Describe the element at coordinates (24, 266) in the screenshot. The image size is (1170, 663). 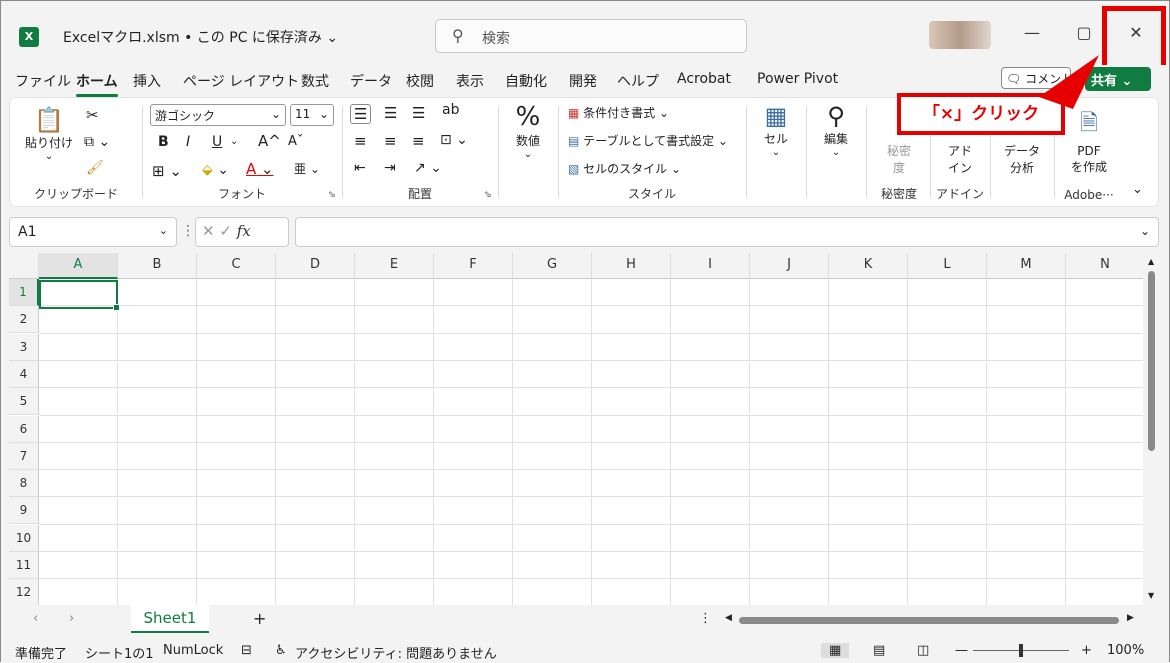
I see `select-all-corner` at that location.